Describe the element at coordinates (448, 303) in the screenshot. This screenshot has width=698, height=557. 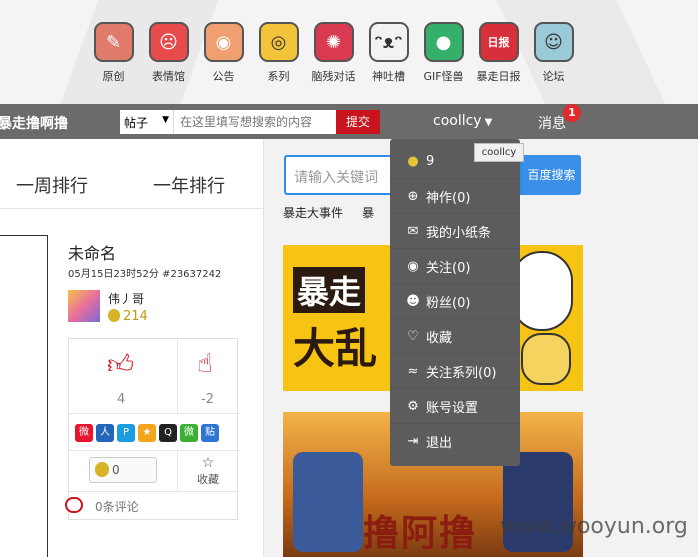
I see `menu-item-label: 粉丝(0)` at that location.